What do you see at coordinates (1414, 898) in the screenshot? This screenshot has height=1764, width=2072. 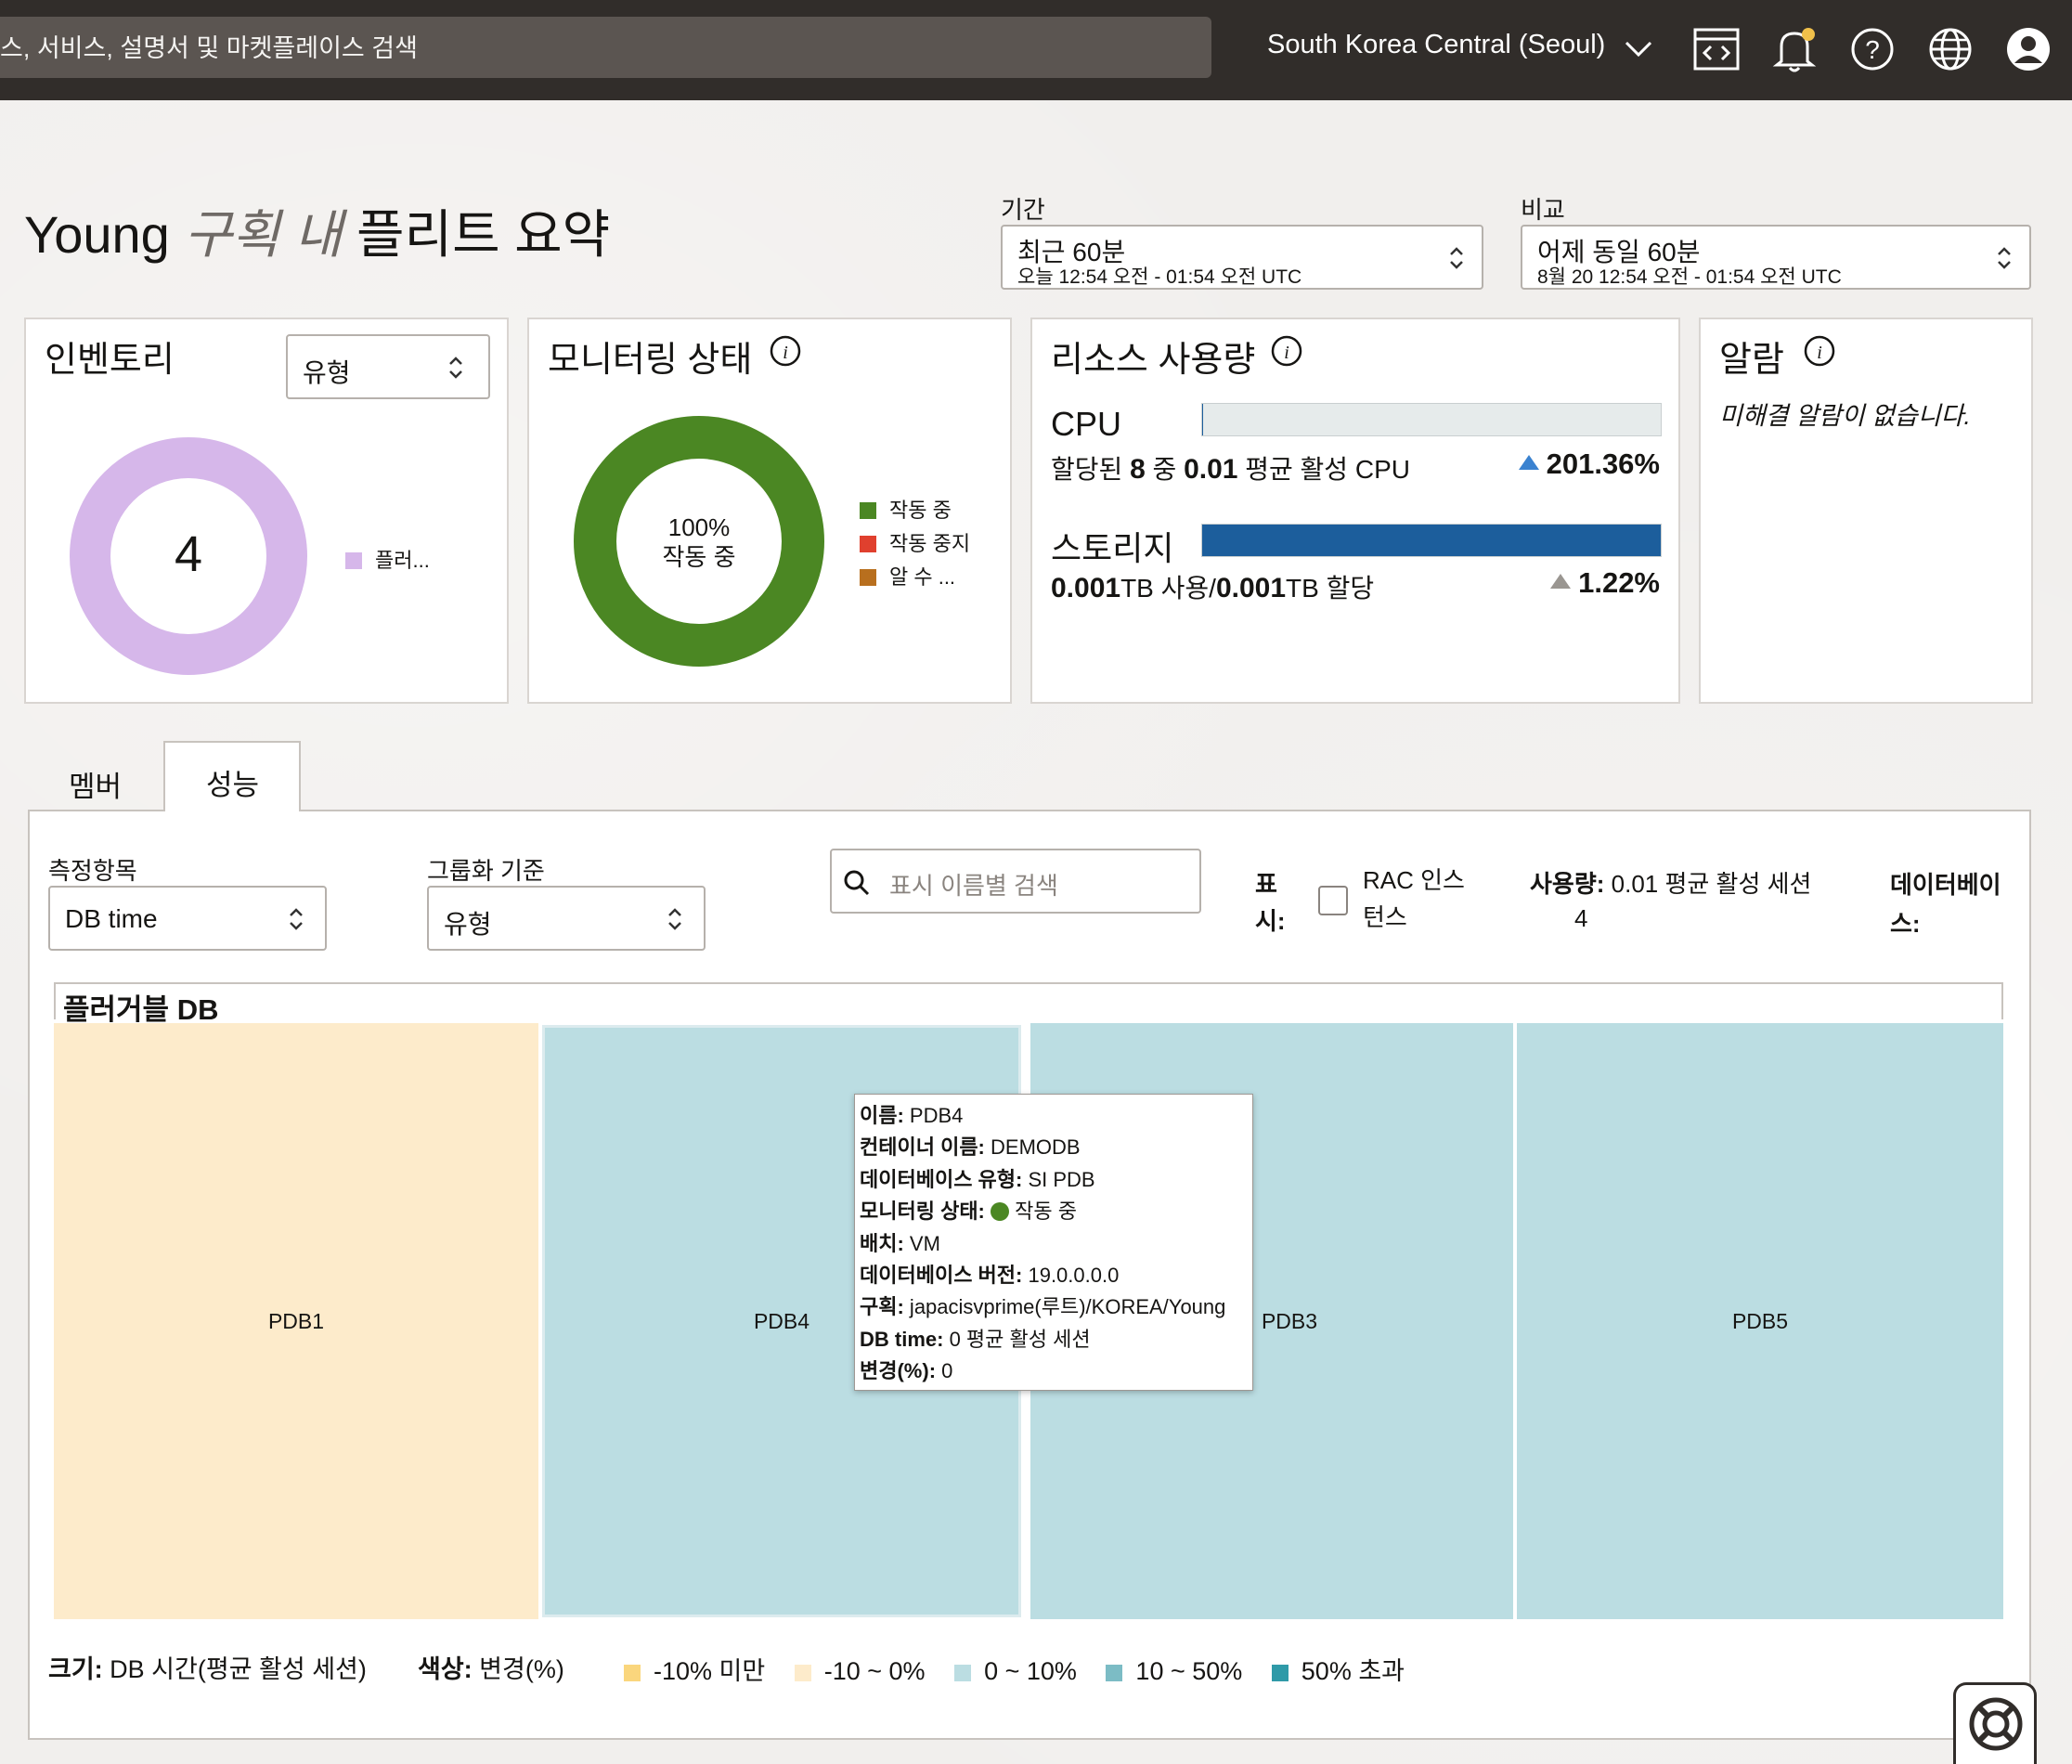 I see `rac-instance-label: RAC 인스턴스` at bounding box center [1414, 898].